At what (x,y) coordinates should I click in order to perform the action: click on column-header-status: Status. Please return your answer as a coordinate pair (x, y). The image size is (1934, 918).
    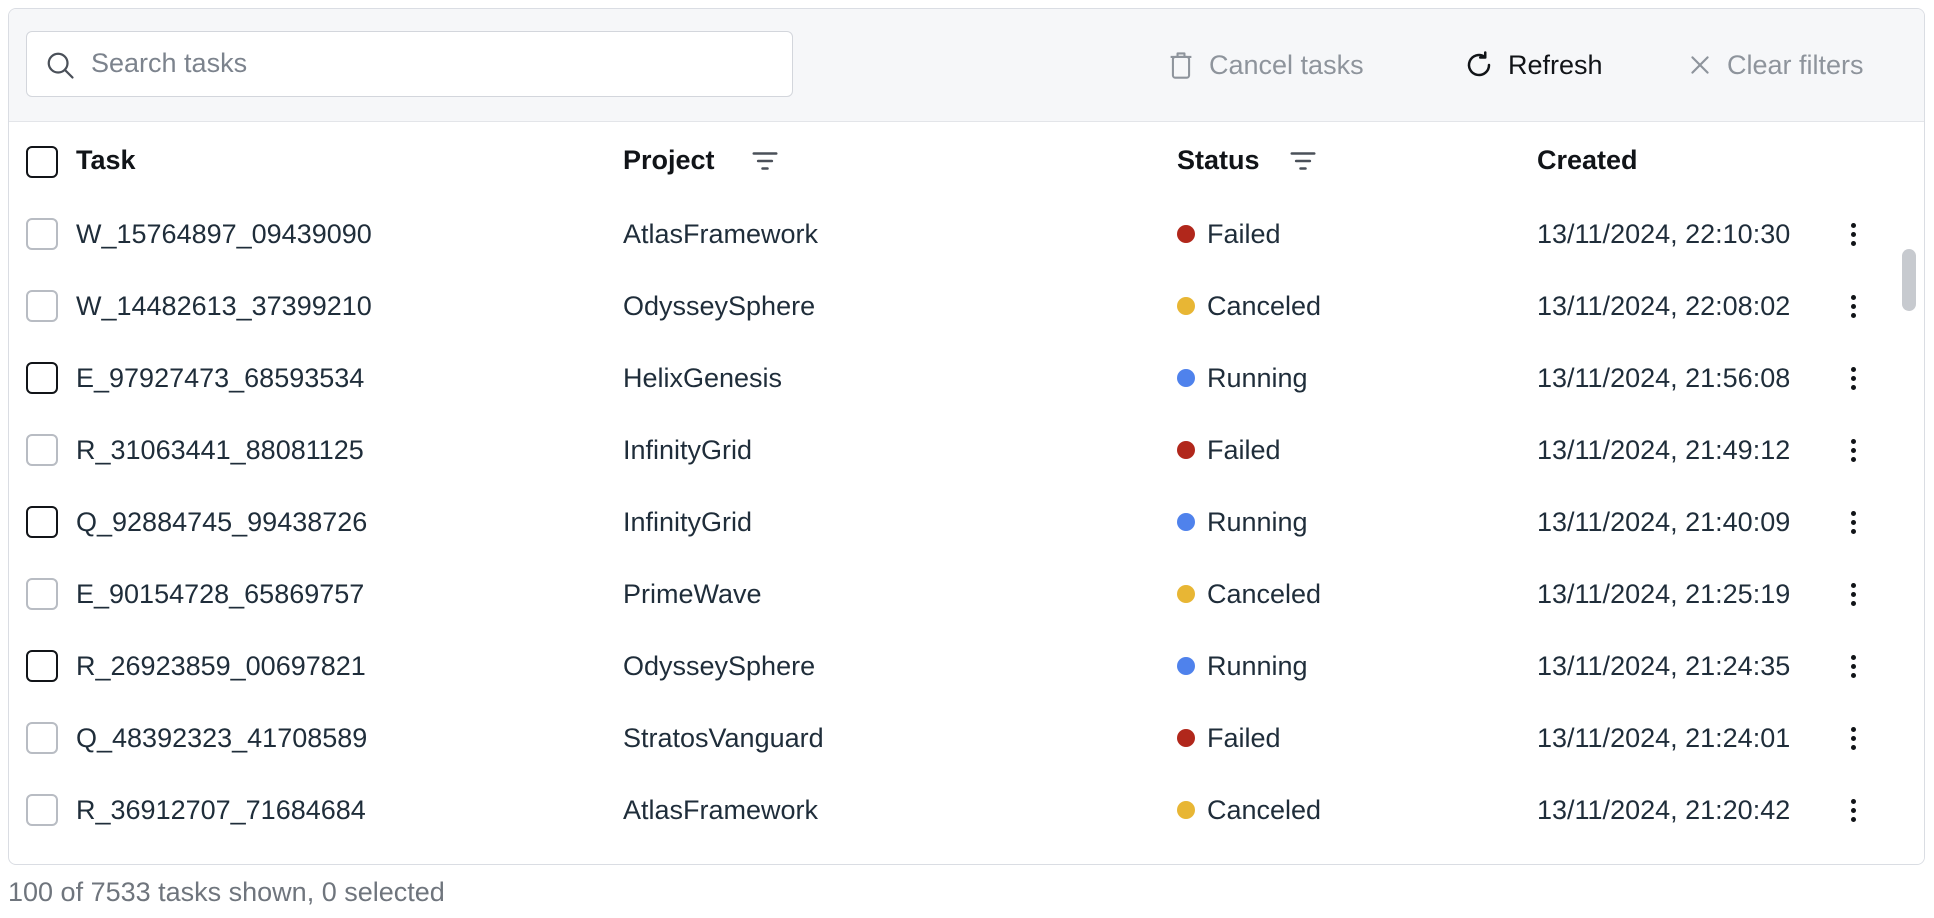
    Looking at the image, I should click on (1218, 160).